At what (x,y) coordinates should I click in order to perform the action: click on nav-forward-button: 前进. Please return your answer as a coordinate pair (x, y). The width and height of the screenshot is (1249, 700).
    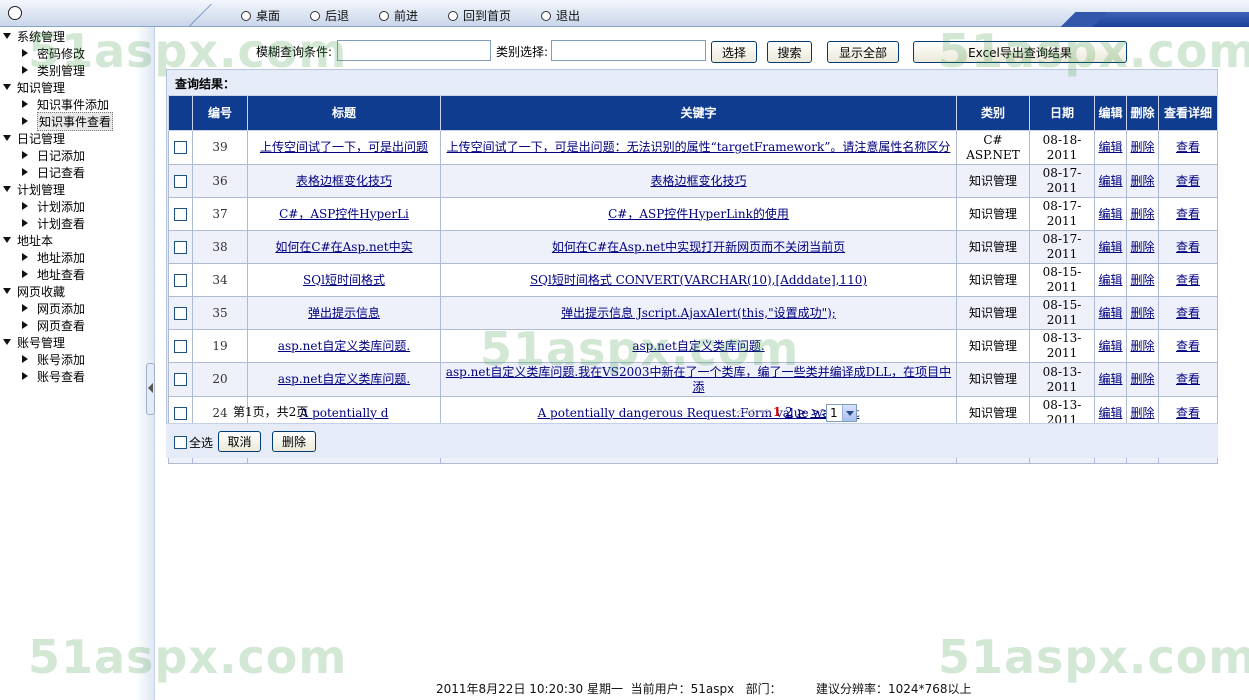
    Looking at the image, I should click on (398, 15).